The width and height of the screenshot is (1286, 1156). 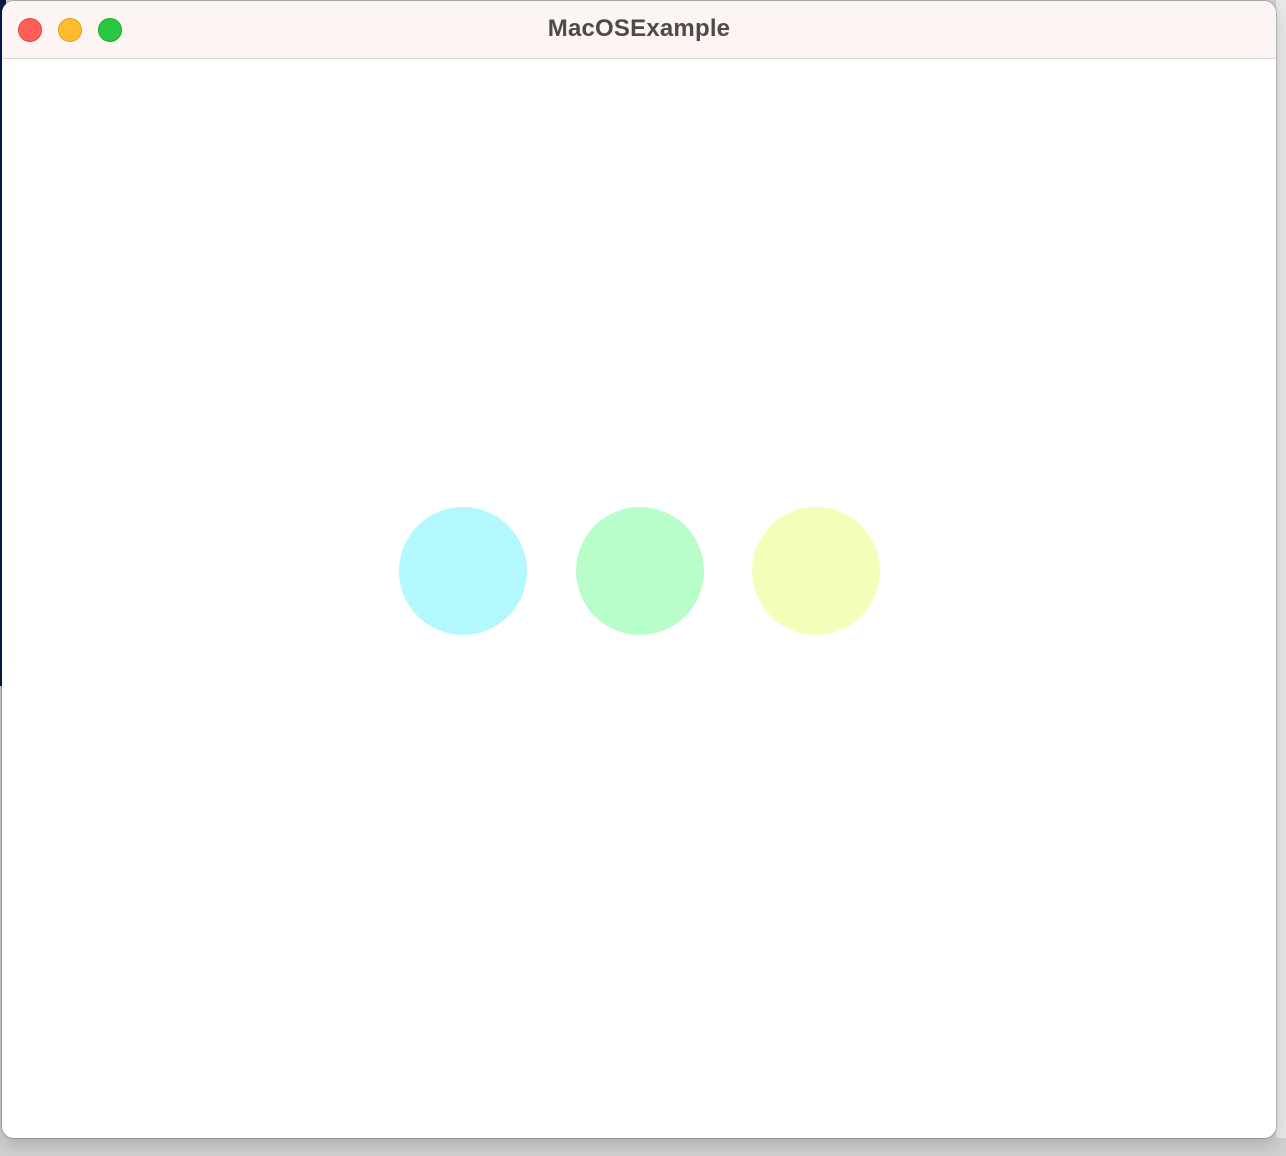 What do you see at coordinates (643, 1147) in the screenshot?
I see `desktop-bottom-edge` at bounding box center [643, 1147].